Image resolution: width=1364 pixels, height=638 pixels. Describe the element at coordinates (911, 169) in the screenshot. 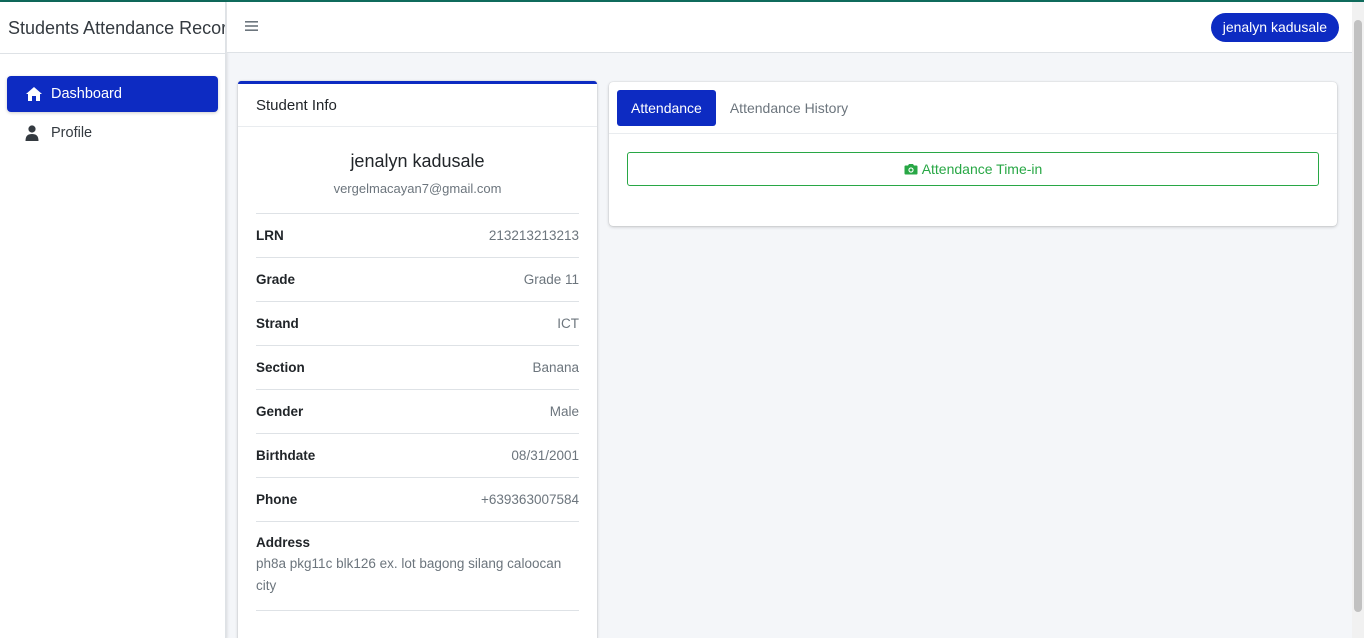

I see `camera-icon` at that location.